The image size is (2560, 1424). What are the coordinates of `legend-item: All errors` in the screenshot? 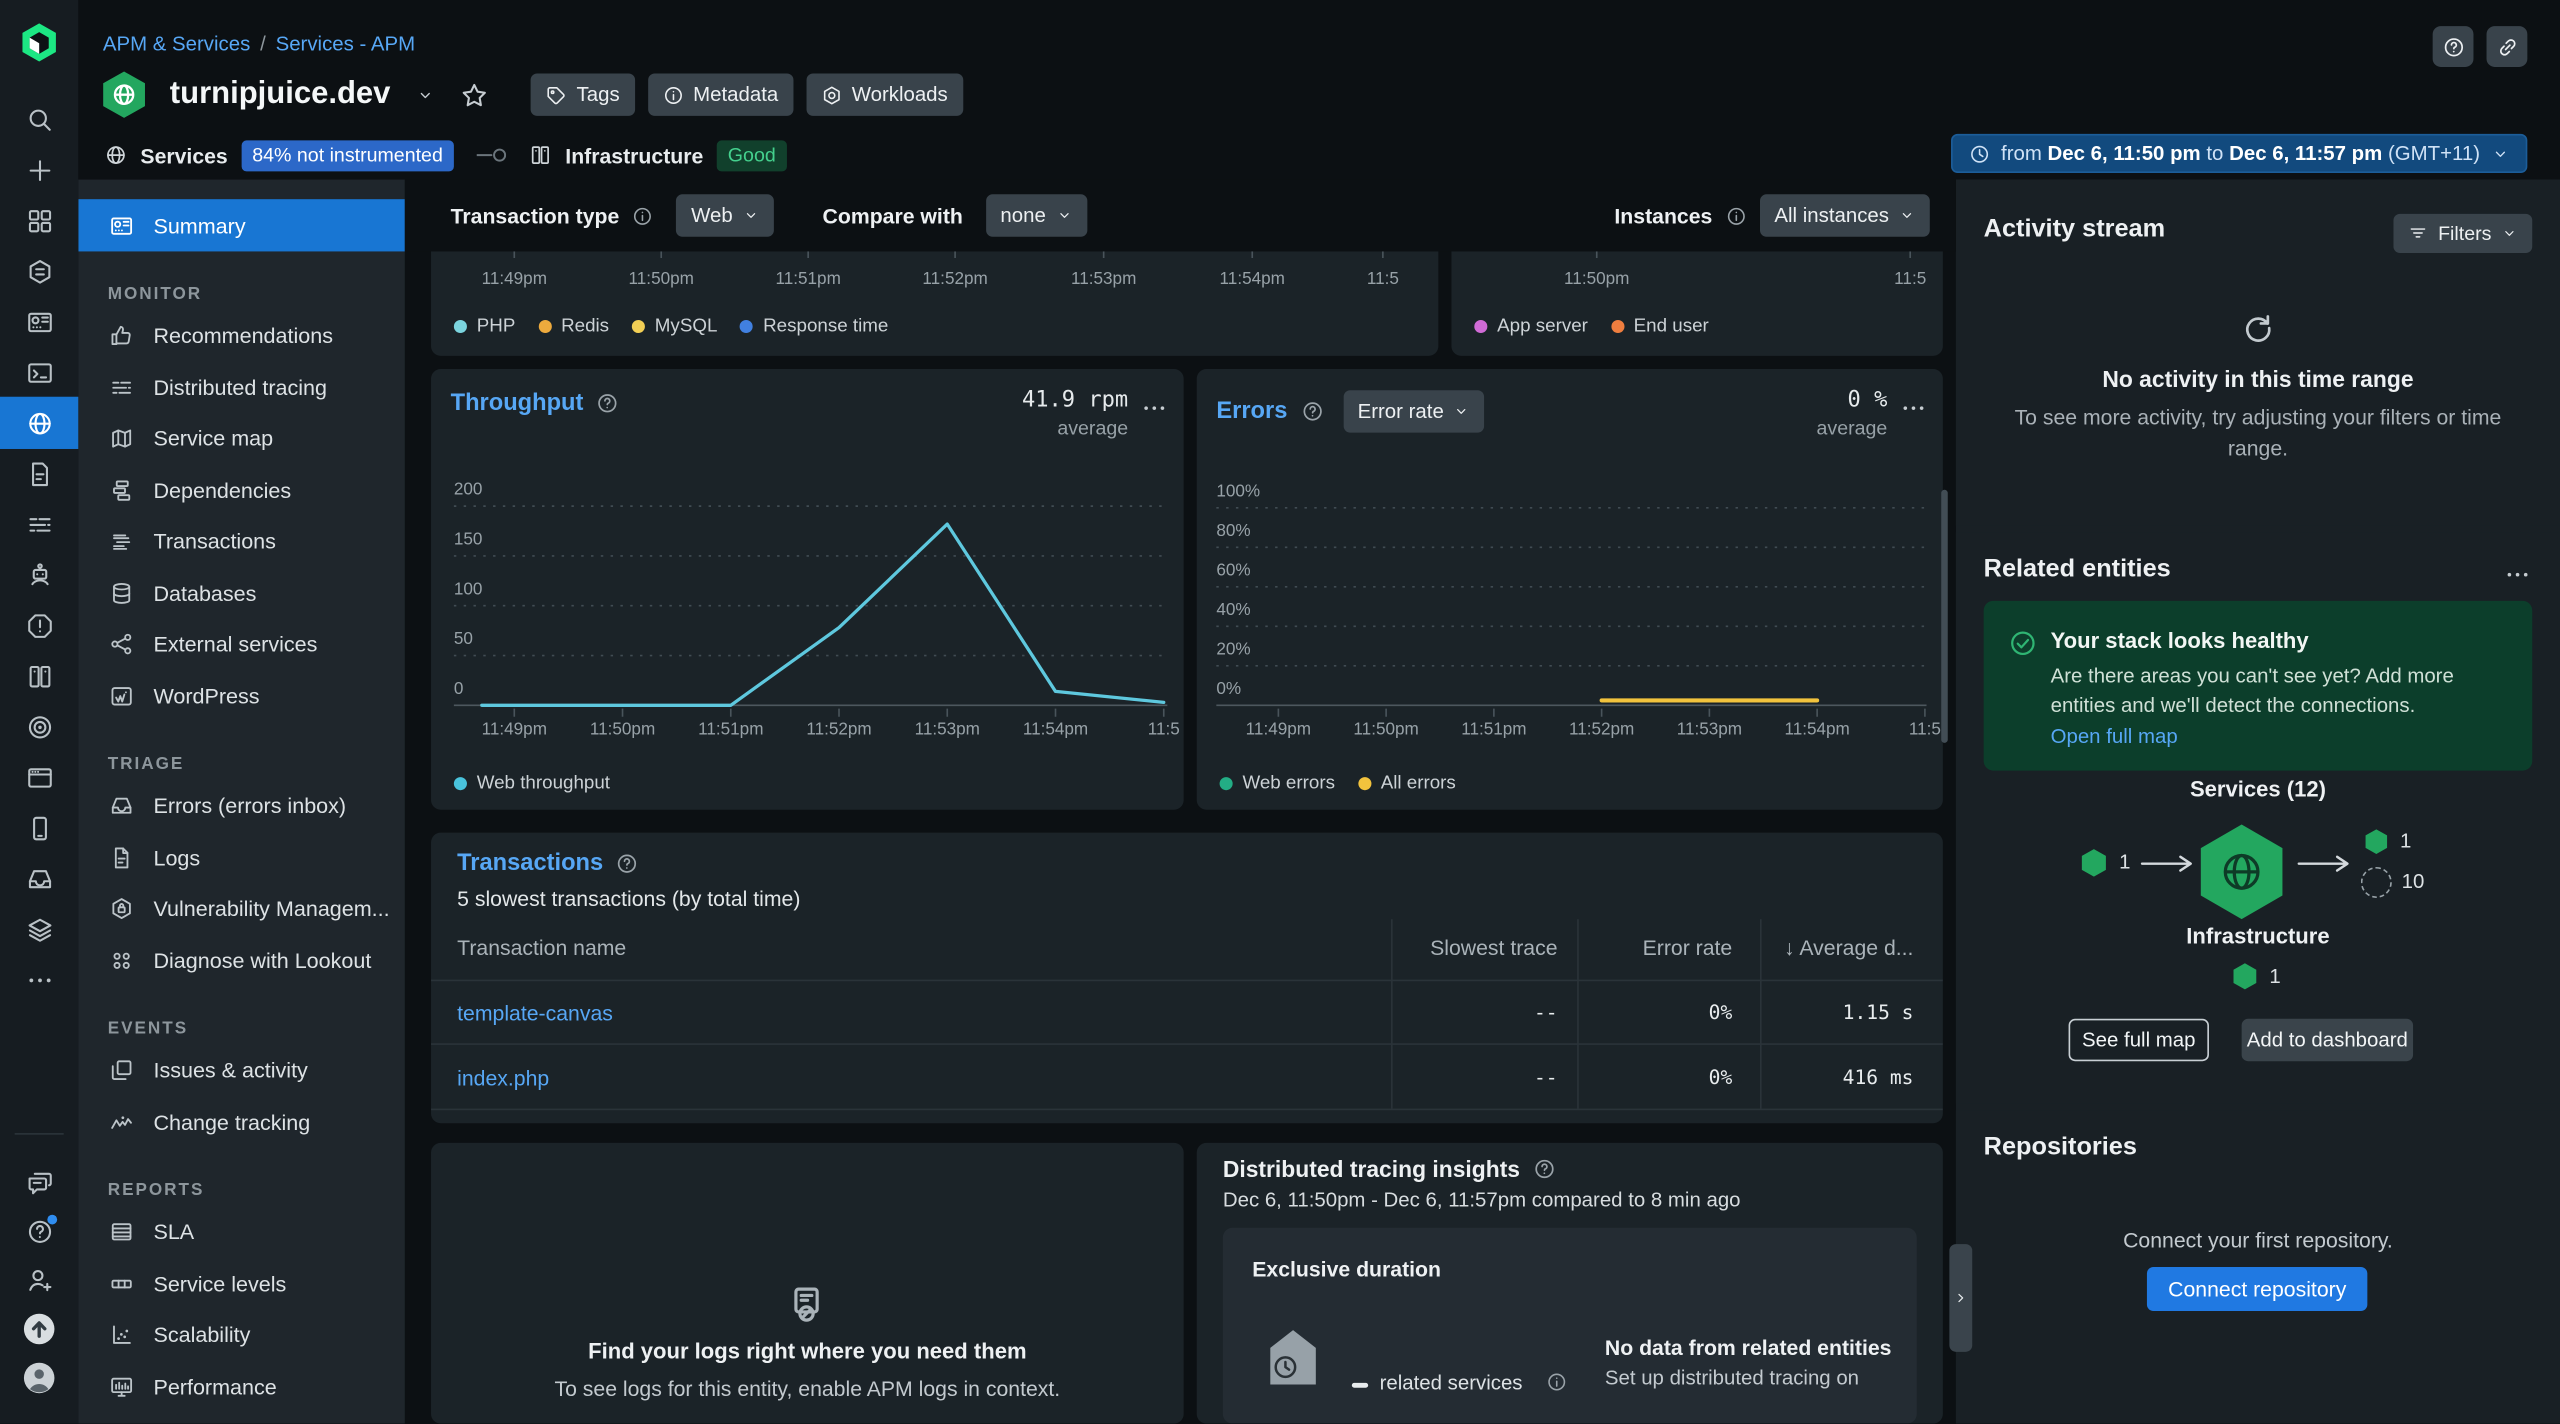 It's located at (1406, 783).